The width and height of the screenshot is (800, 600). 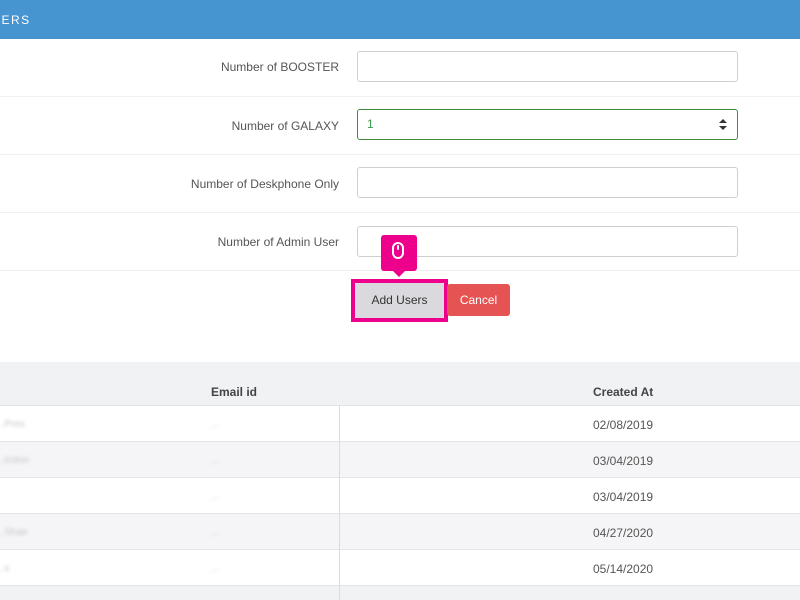 What do you see at coordinates (15, 20) in the screenshot?
I see `header-title: SERS` at bounding box center [15, 20].